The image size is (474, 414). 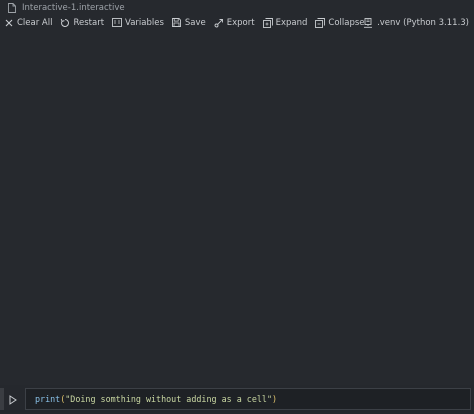 I want to click on export-button: Export, so click(x=234, y=22).